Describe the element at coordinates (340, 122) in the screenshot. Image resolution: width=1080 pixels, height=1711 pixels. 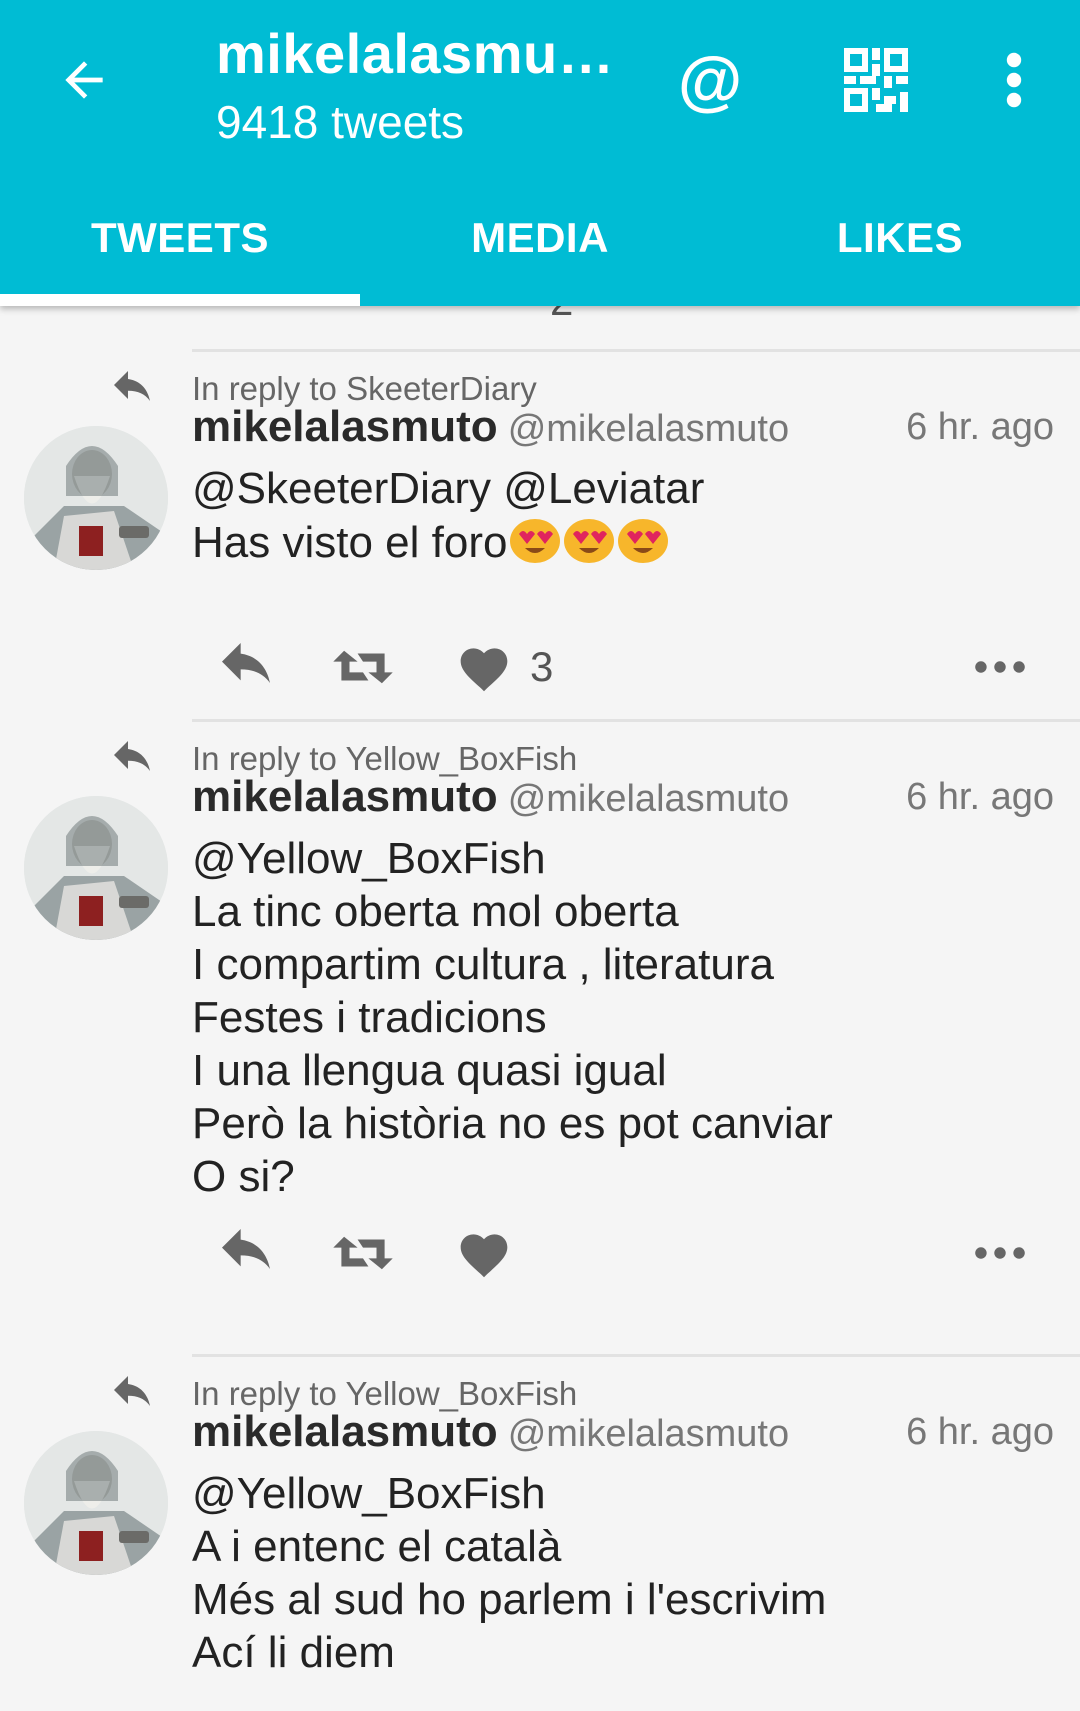
I see `tweet-count: 9418 tweets` at that location.